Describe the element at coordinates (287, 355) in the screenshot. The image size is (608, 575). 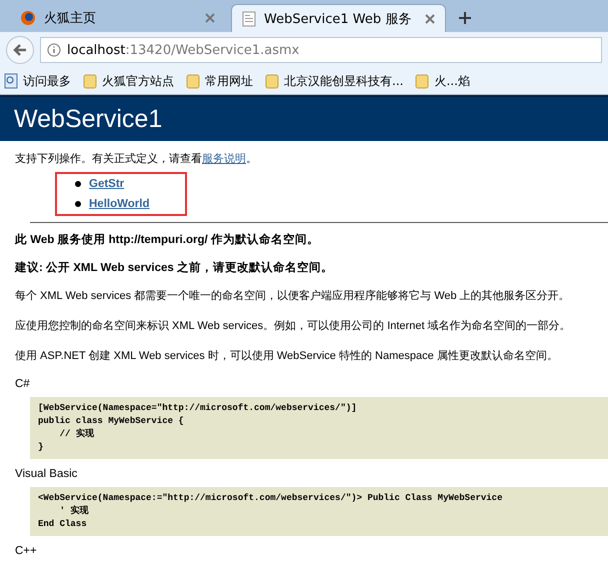
I see `paragraph: 使用 ASP.NET 创建 XML Web services 时，可以使用 WebService 特性的 Namespace 属性更改默认命名空间。` at that location.